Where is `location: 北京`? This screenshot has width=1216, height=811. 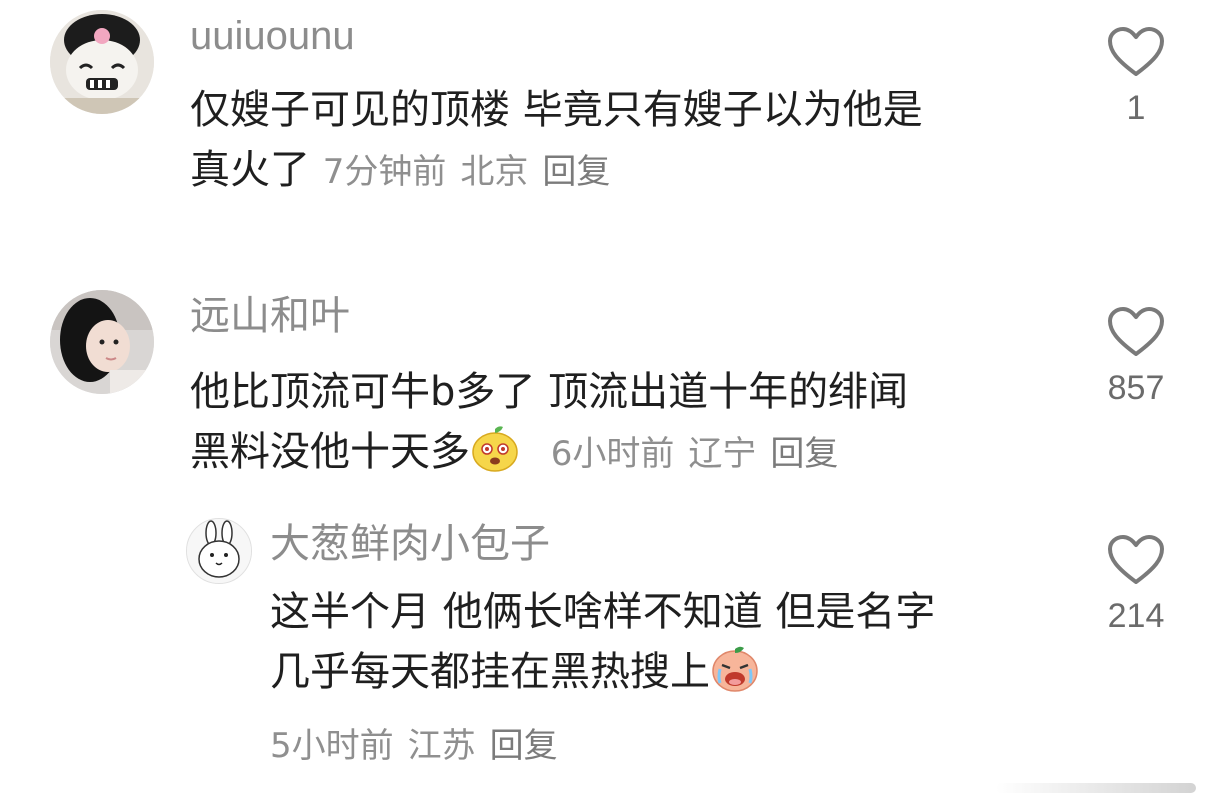 location: 北京 is located at coordinates (494, 172).